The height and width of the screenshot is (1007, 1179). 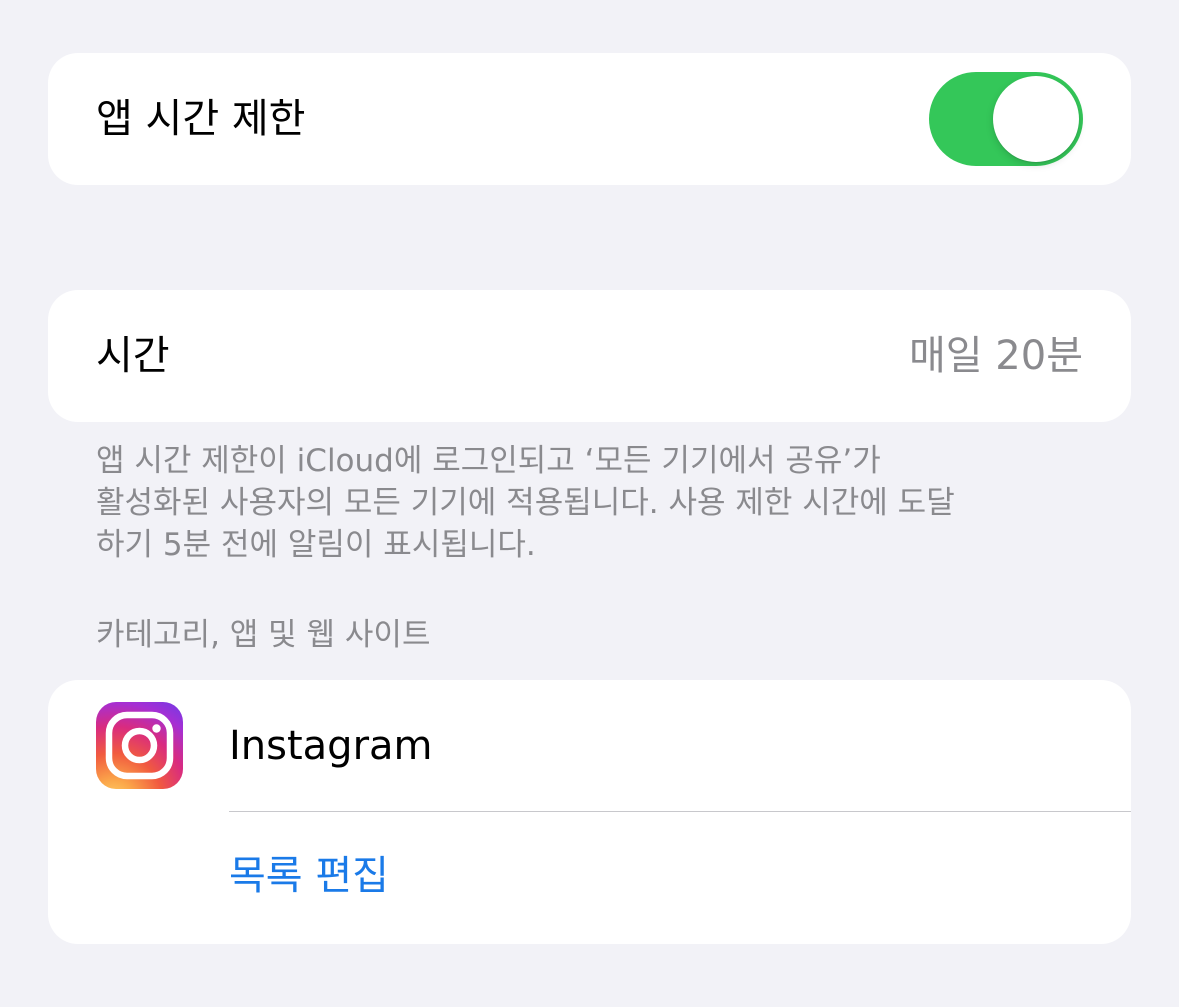 What do you see at coordinates (331, 746) in the screenshot?
I see `app-name: Instagram` at bounding box center [331, 746].